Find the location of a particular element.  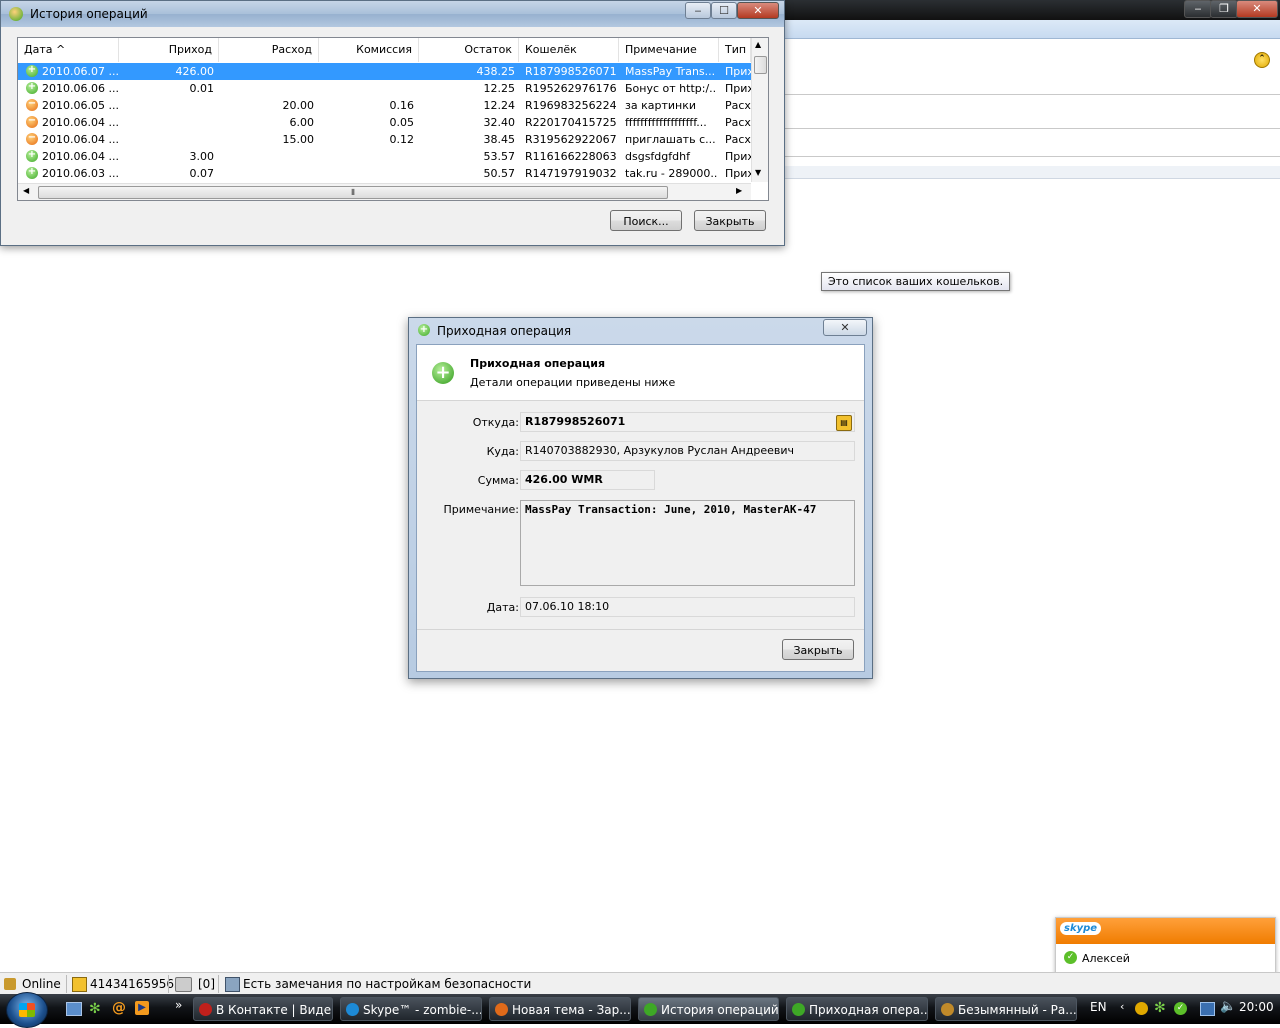

cell-expense: 20.00 is located at coordinates (298, 105).